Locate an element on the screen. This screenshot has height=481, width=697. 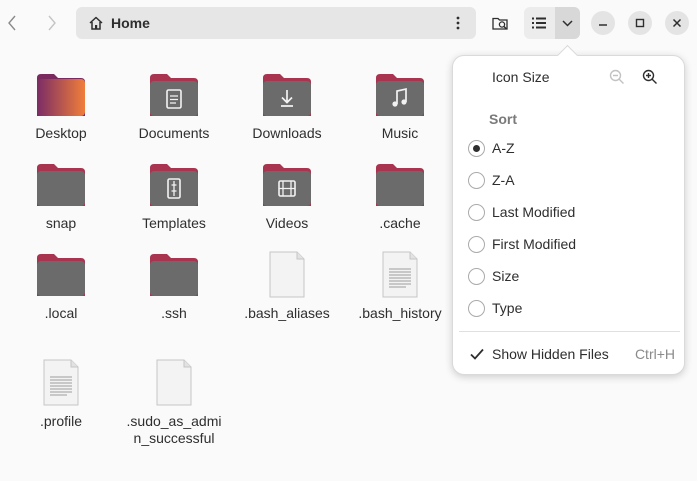
sort-option-first-modified: First Modified is located at coordinates (570, 244).